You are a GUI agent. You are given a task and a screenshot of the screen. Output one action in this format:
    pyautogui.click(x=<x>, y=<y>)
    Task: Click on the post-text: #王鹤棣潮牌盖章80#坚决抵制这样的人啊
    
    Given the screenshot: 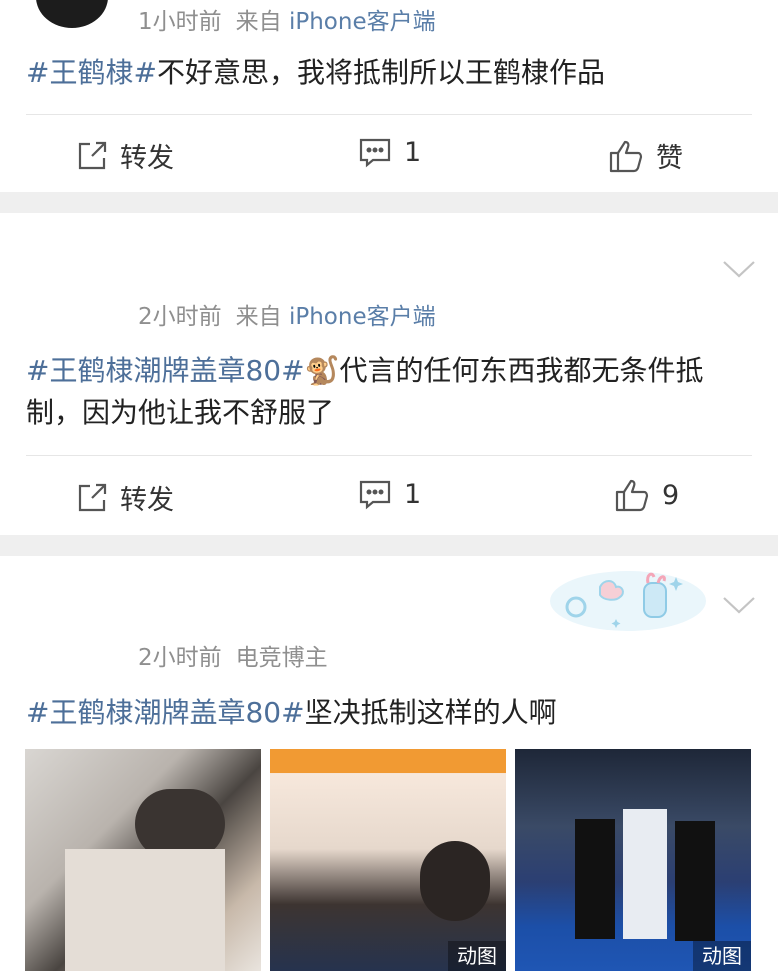 What is the action you would take?
    pyautogui.click(x=389, y=713)
    